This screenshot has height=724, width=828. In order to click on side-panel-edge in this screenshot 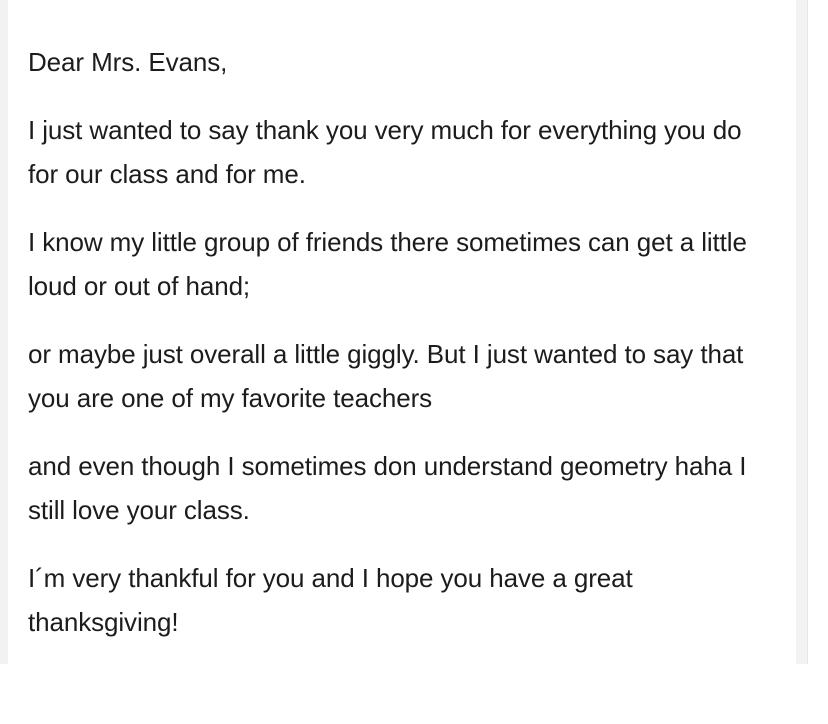, I will do `click(817, 332)`.